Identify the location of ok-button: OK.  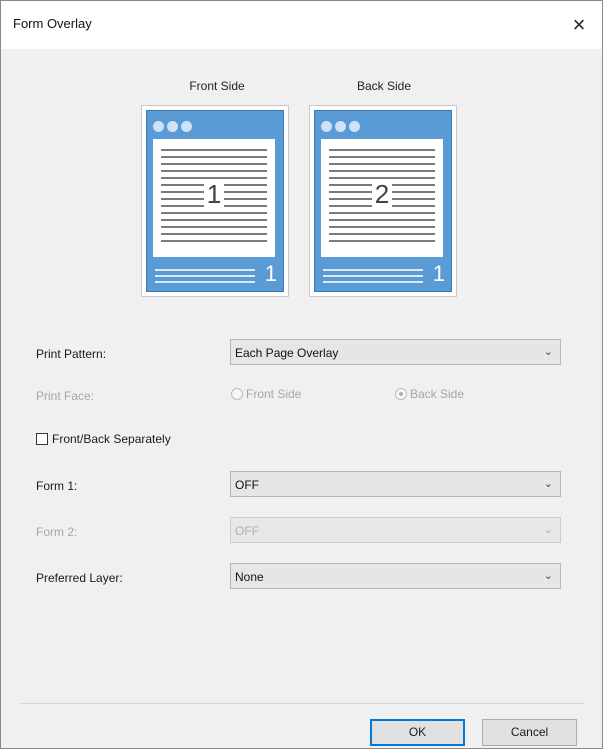
(417, 732).